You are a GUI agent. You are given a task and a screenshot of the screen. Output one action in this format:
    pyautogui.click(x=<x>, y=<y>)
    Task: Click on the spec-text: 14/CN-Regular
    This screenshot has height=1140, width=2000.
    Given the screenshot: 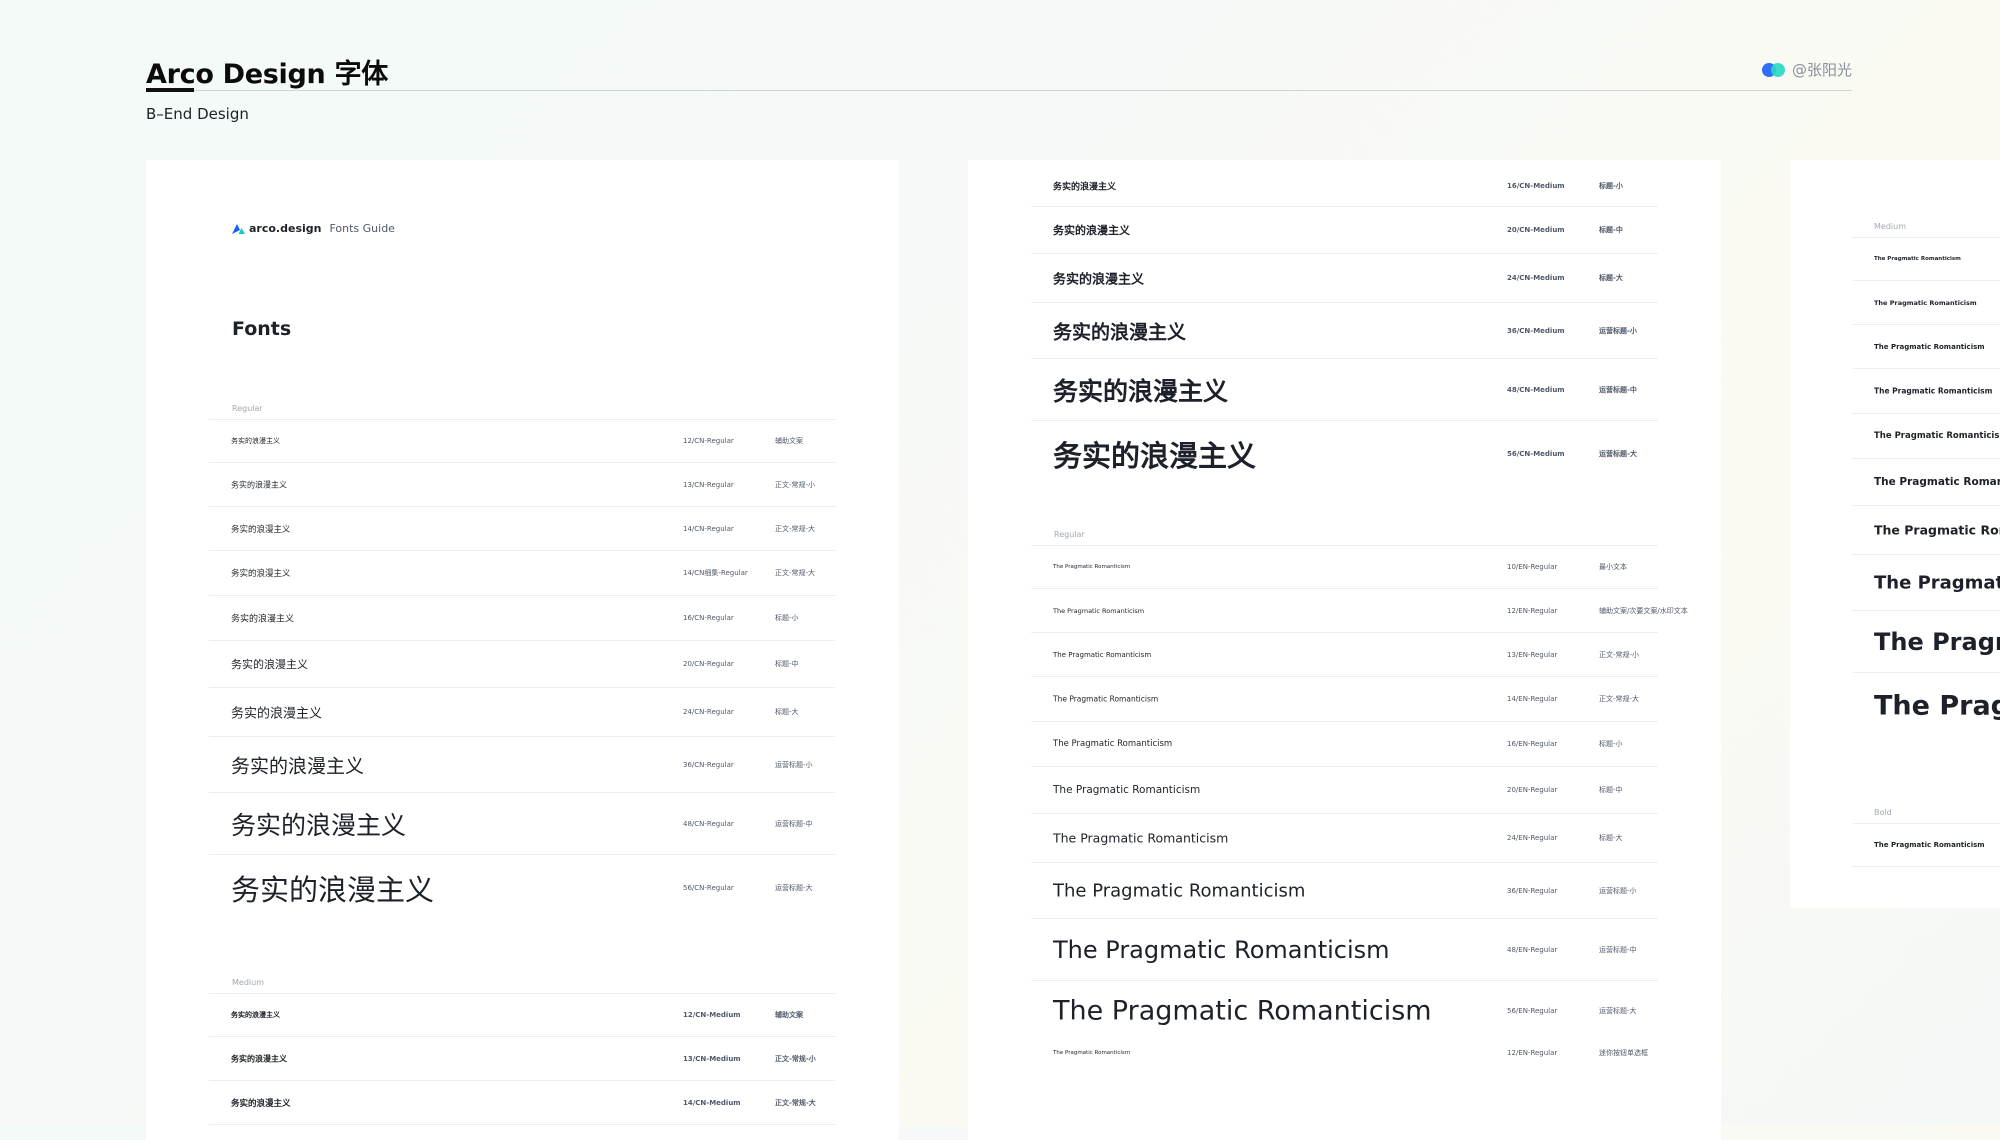 What is the action you would take?
    pyautogui.click(x=708, y=528)
    